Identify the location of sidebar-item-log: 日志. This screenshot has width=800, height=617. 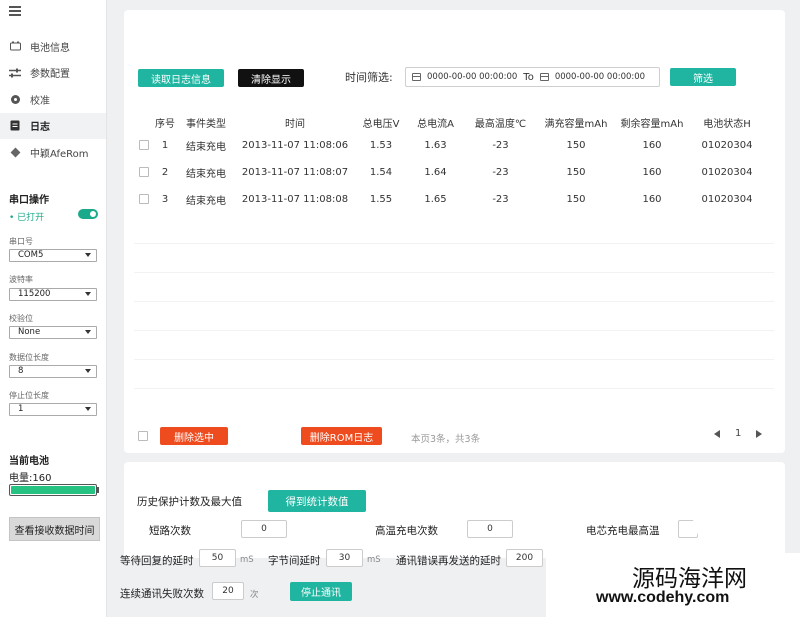
(53, 125).